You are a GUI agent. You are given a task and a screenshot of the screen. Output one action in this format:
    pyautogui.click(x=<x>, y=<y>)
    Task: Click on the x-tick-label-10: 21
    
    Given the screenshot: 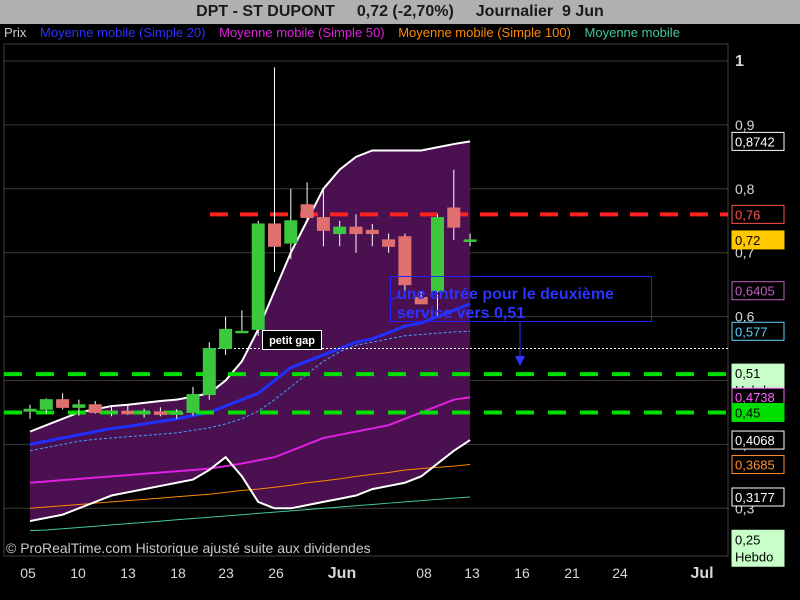 What is the action you would take?
    pyautogui.click(x=572, y=573)
    